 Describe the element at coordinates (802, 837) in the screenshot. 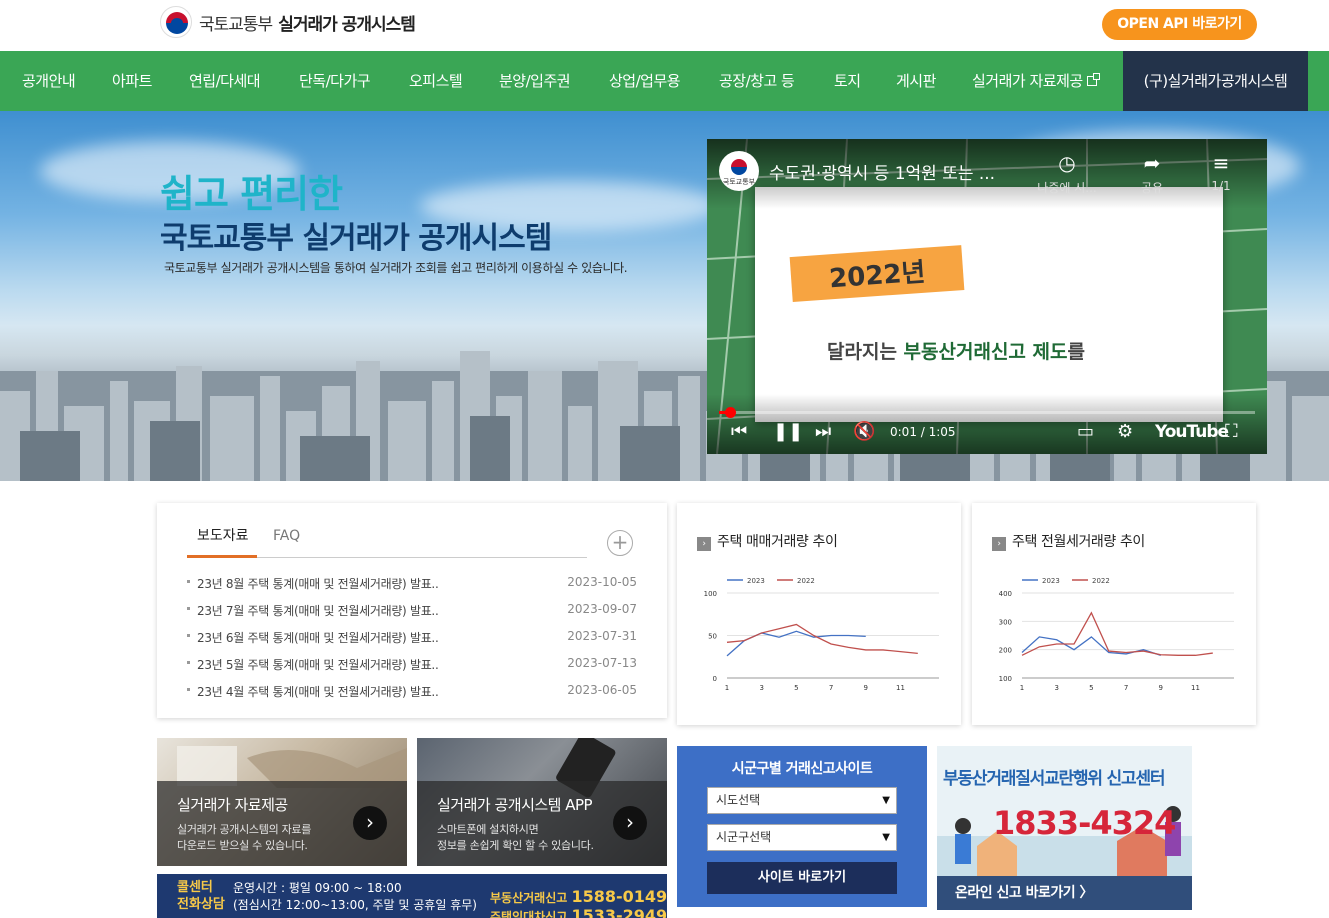

I see `district-select: 시군구선택 ▼` at that location.